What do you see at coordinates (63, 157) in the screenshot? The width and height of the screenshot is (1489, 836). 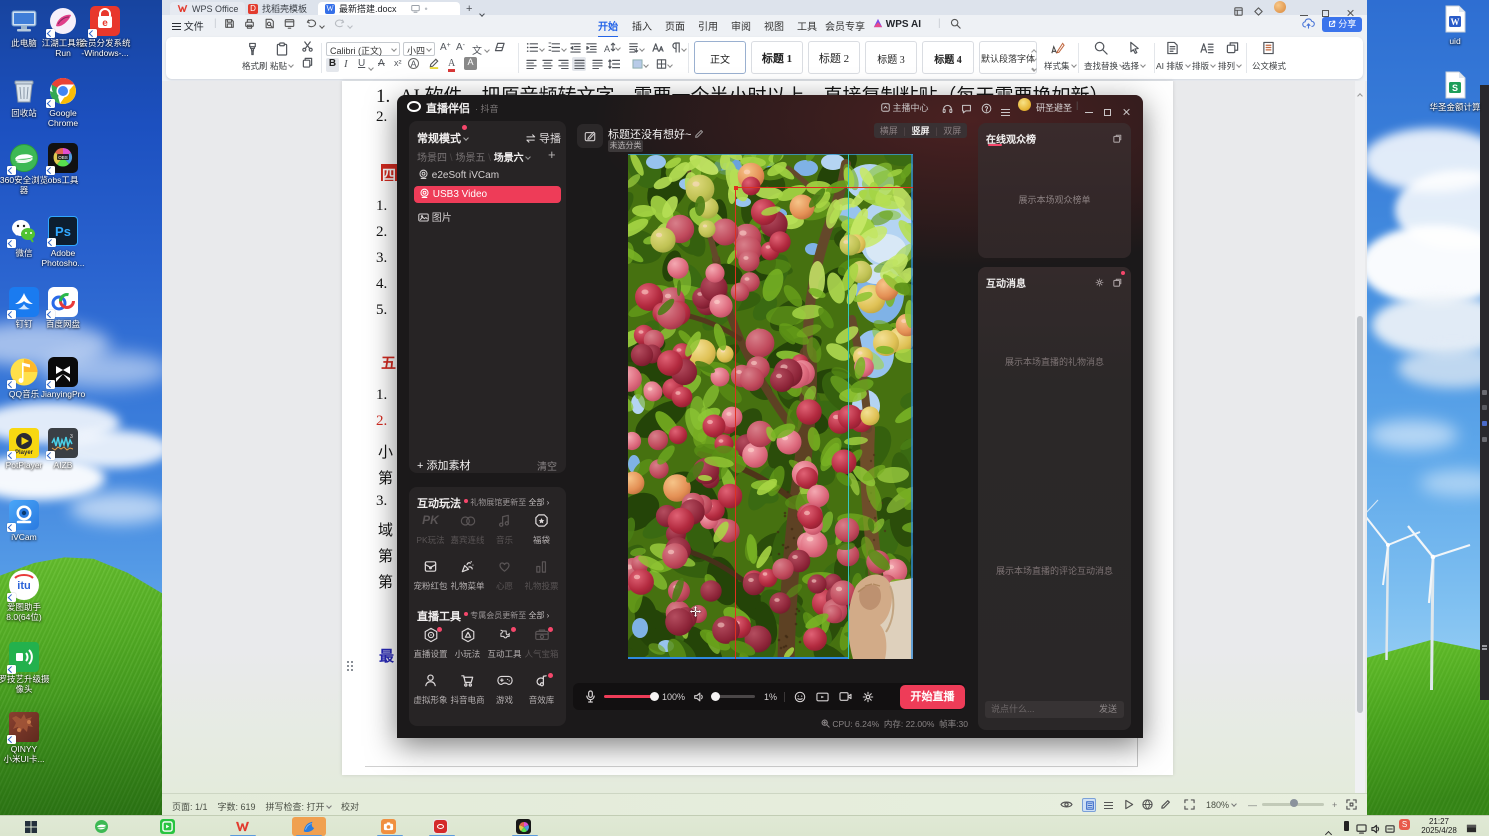 I see `svg-text: OBS` at bounding box center [63, 157].